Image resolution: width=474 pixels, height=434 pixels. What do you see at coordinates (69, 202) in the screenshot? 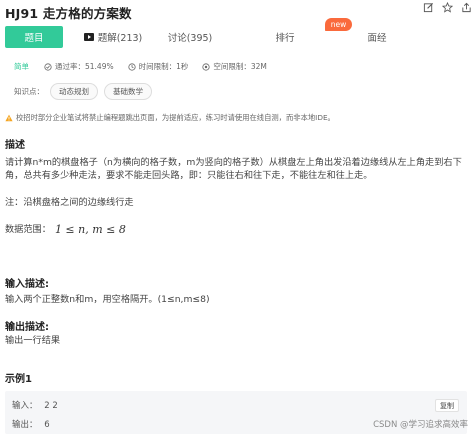
I see `description-note: 注：沿棋盘格之间的边缘线行走` at bounding box center [69, 202].